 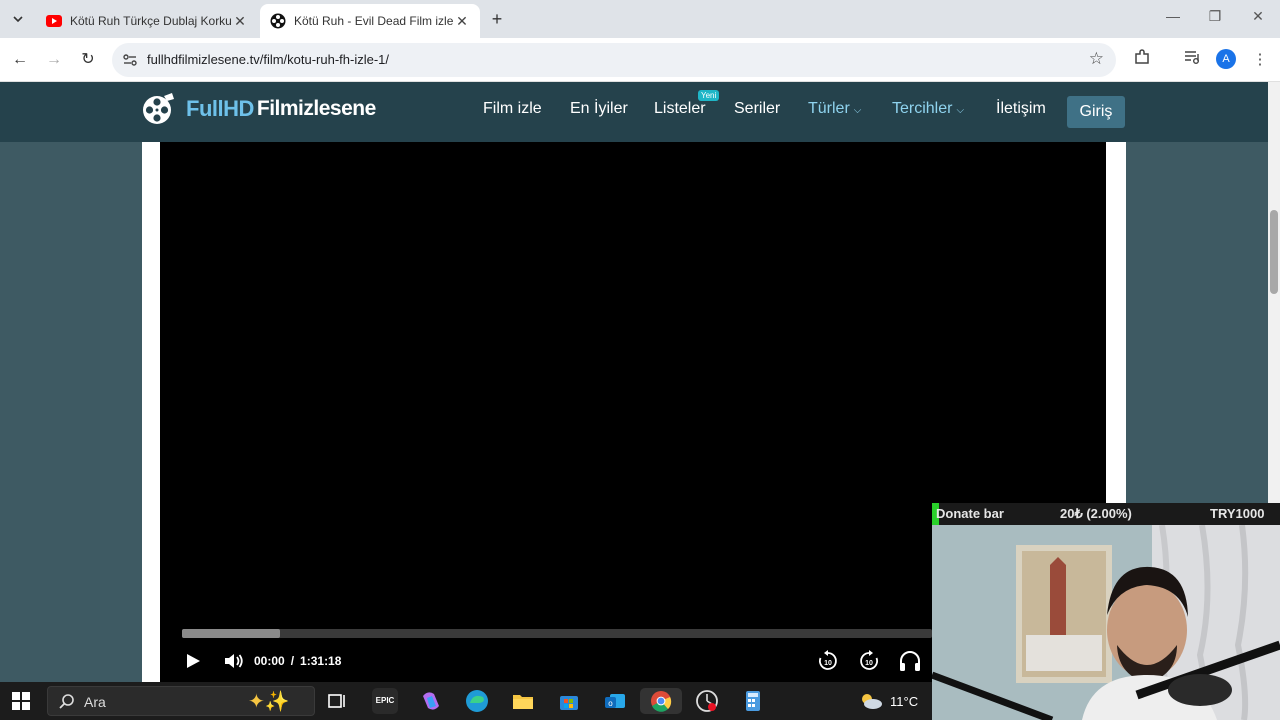 I want to click on play-icon, so click(x=193, y=661).